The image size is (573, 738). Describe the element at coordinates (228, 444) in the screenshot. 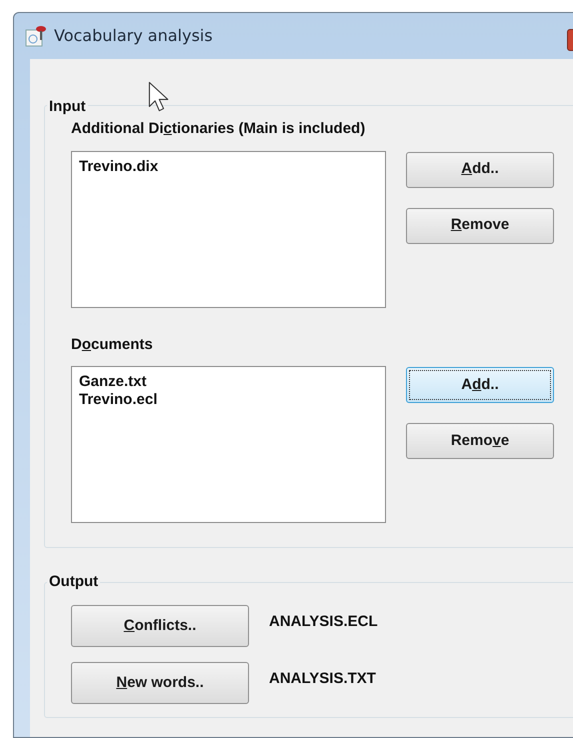

I see `list-box: Ganze.txt Trevino.ecl` at that location.